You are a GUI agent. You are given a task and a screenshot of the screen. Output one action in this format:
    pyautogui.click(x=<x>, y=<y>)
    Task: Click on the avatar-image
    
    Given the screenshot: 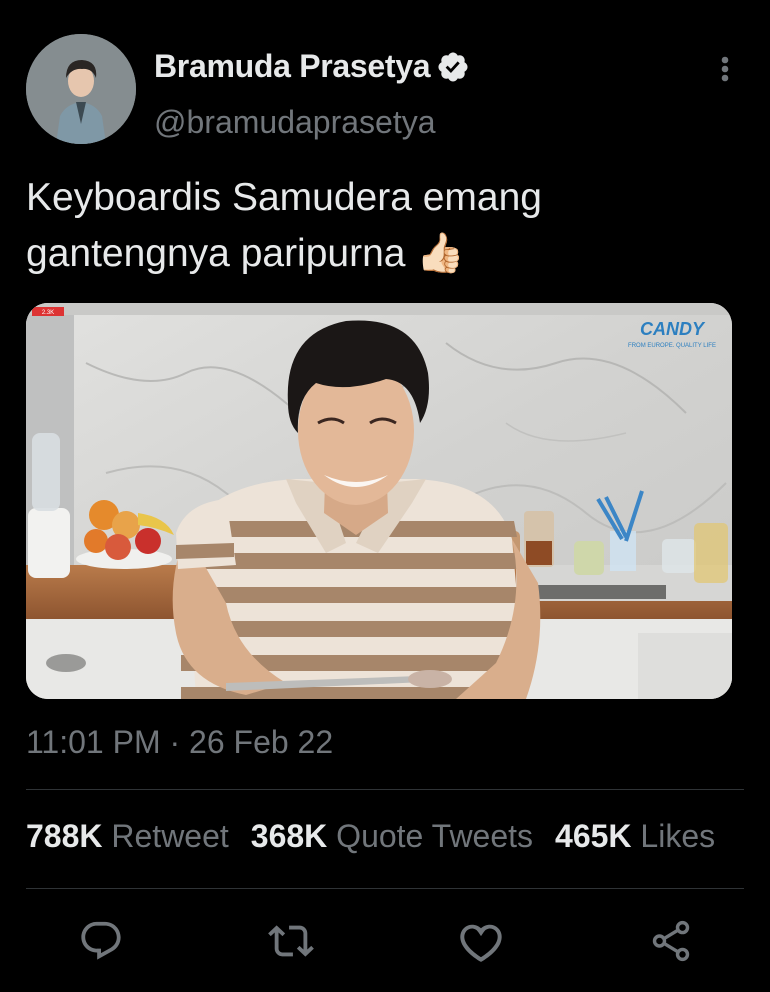 What is the action you would take?
    pyautogui.click(x=81, y=89)
    